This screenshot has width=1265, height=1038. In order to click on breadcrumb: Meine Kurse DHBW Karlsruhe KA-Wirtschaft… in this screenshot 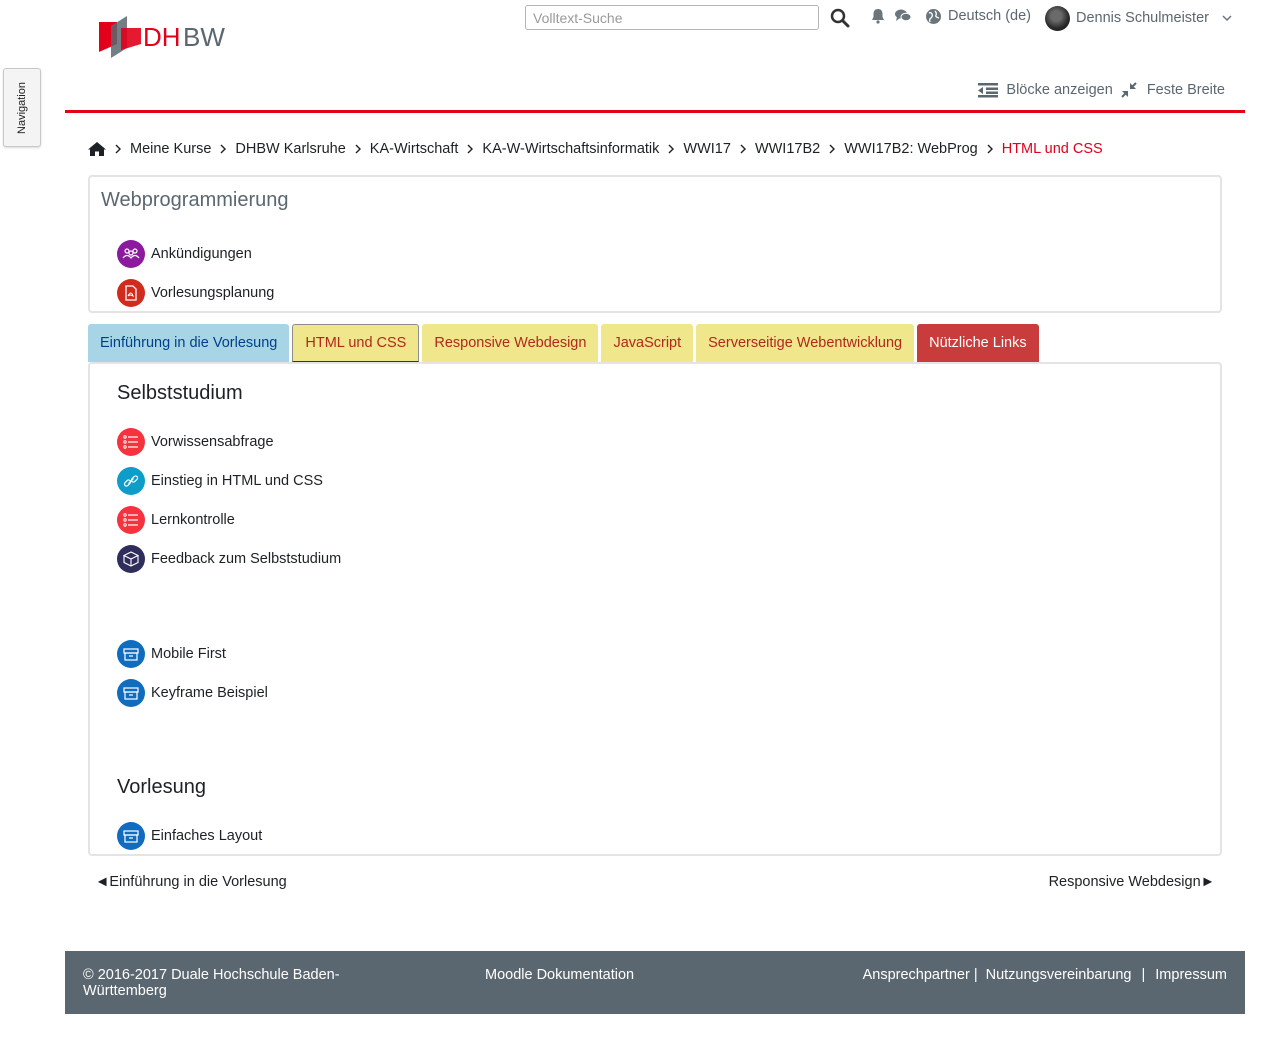, I will do `click(595, 149)`.